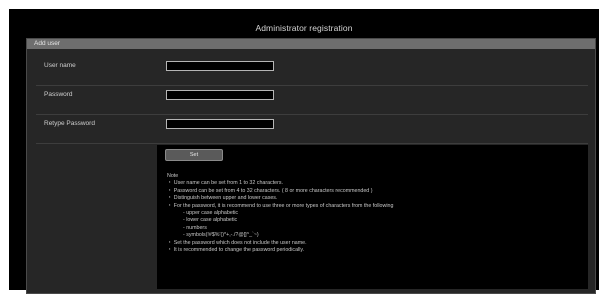 This screenshot has width=608, height=300. I want to click on notes-heading: Note, so click(173, 176).